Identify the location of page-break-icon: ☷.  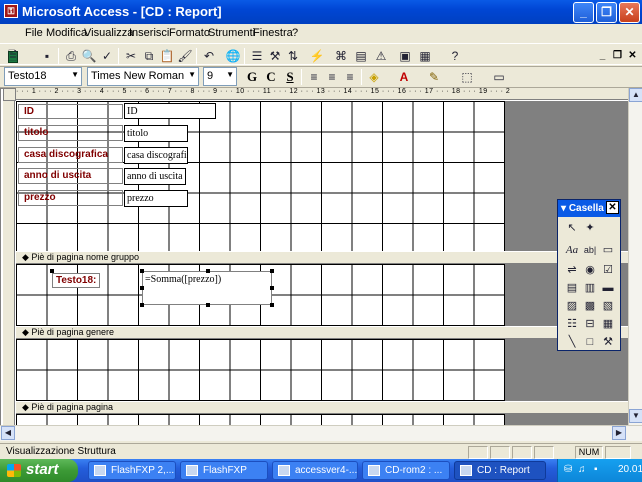
(572, 324).